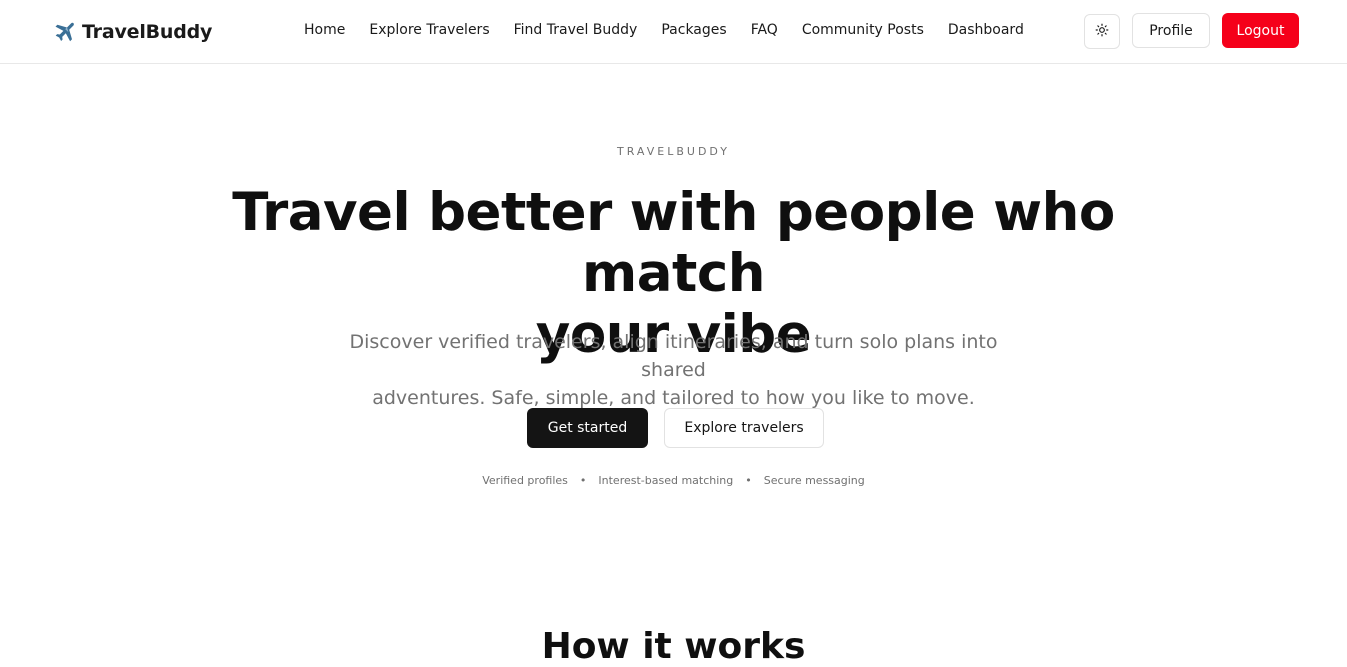 This screenshot has height=667, width=1347. I want to click on nav-link-find-travel-buddy: Find Travel Buddy, so click(576, 30).